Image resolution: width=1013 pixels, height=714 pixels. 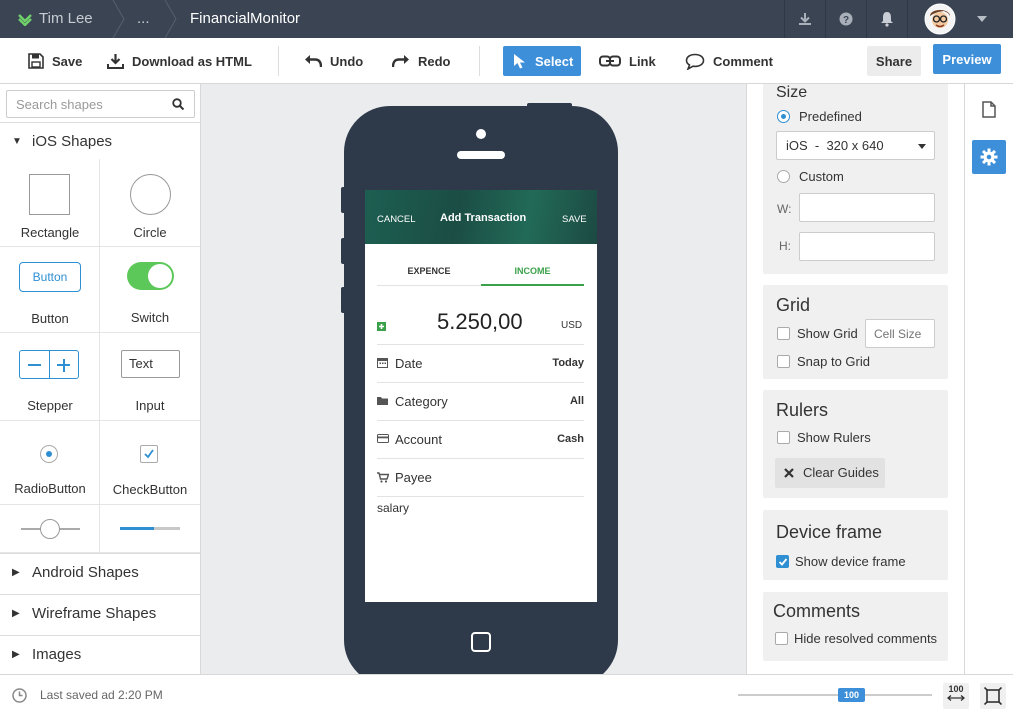 What do you see at coordinates (627, 61) in the screenshot?
I see `link-tool-button: Link` at bounding box center [627, 61].